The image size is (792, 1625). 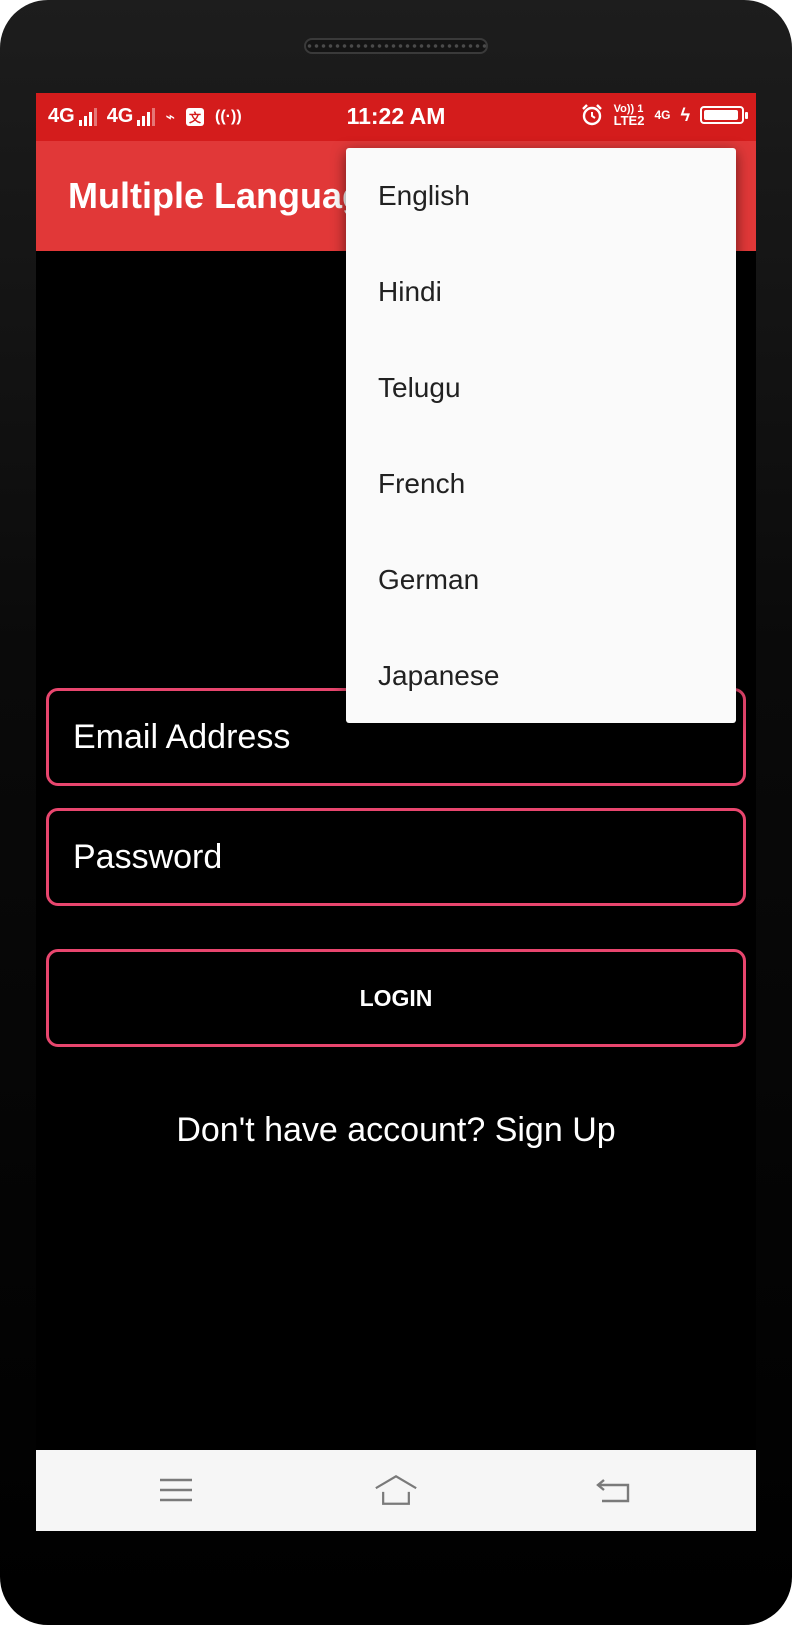 What do you see at coordinates (396, 998) in the screenshot?
I see `login-button: LOGIN` at bounding box center [396, 998].